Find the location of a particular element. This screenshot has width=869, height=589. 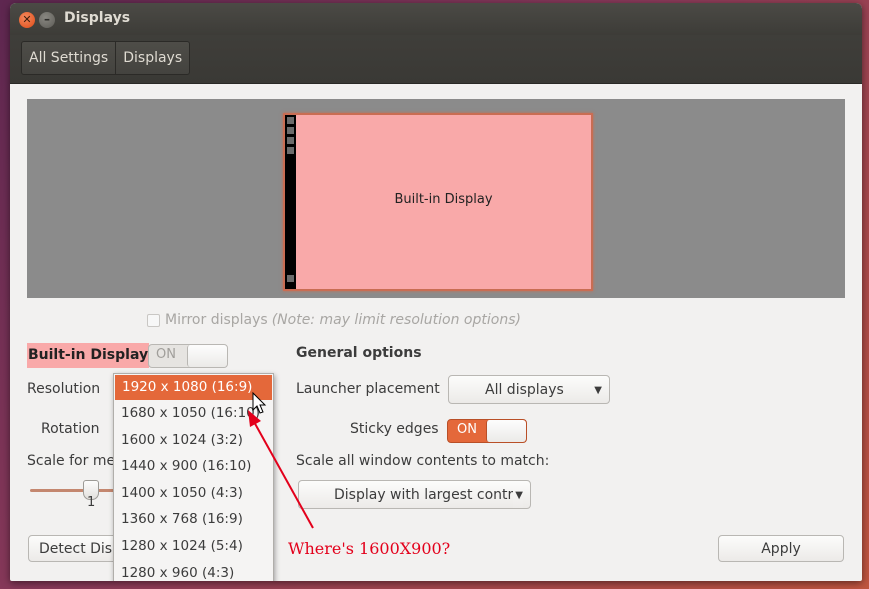

scale-slider-value: 1 is located at coordinates (91, 502).